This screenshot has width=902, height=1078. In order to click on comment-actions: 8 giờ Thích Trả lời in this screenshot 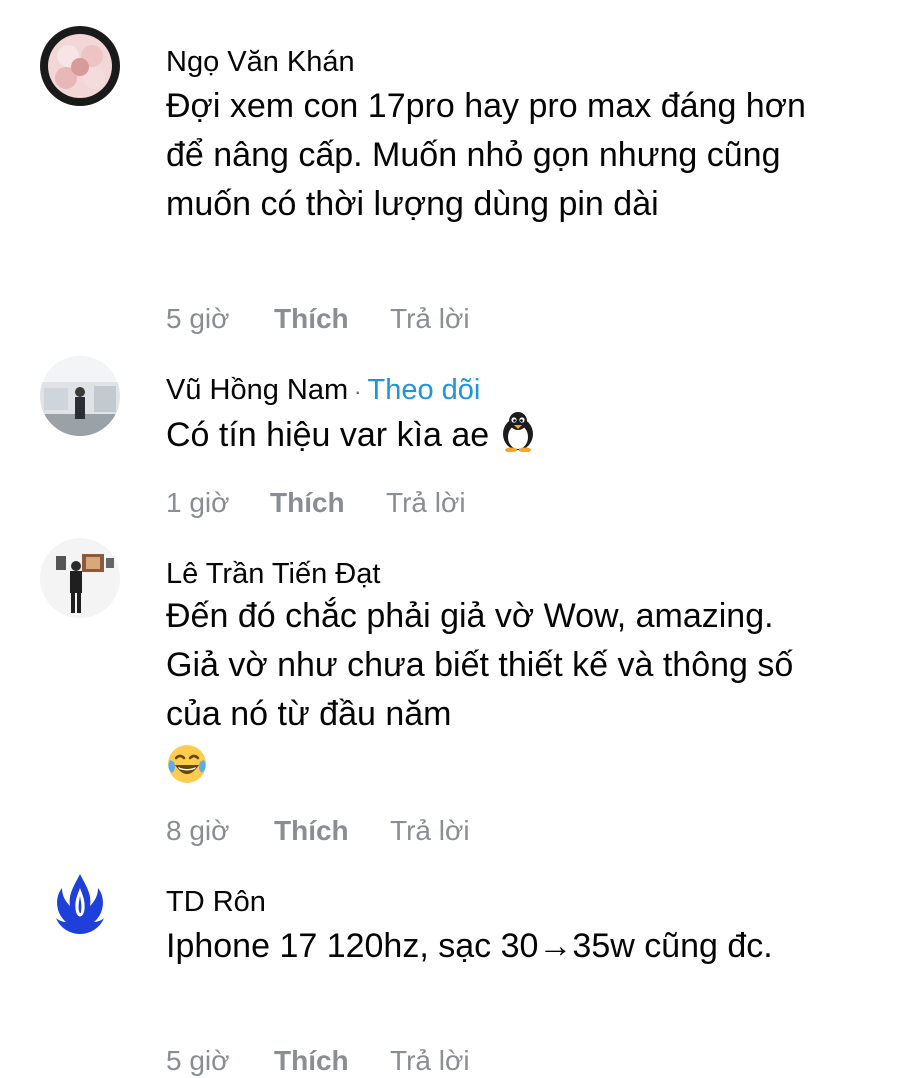, I will do `click(318, 831)`.